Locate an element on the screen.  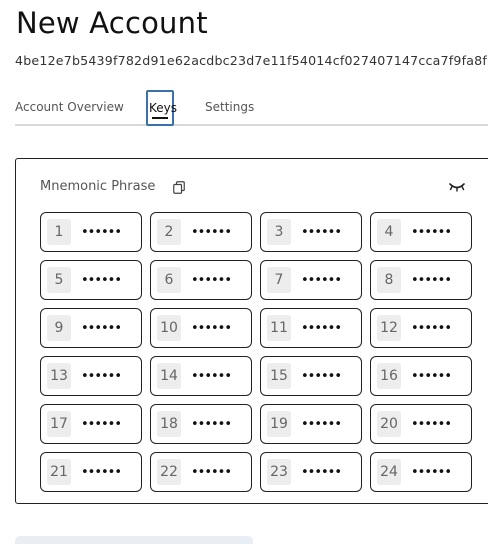
tab-keys: Keys is located at coordinates (162, 108).